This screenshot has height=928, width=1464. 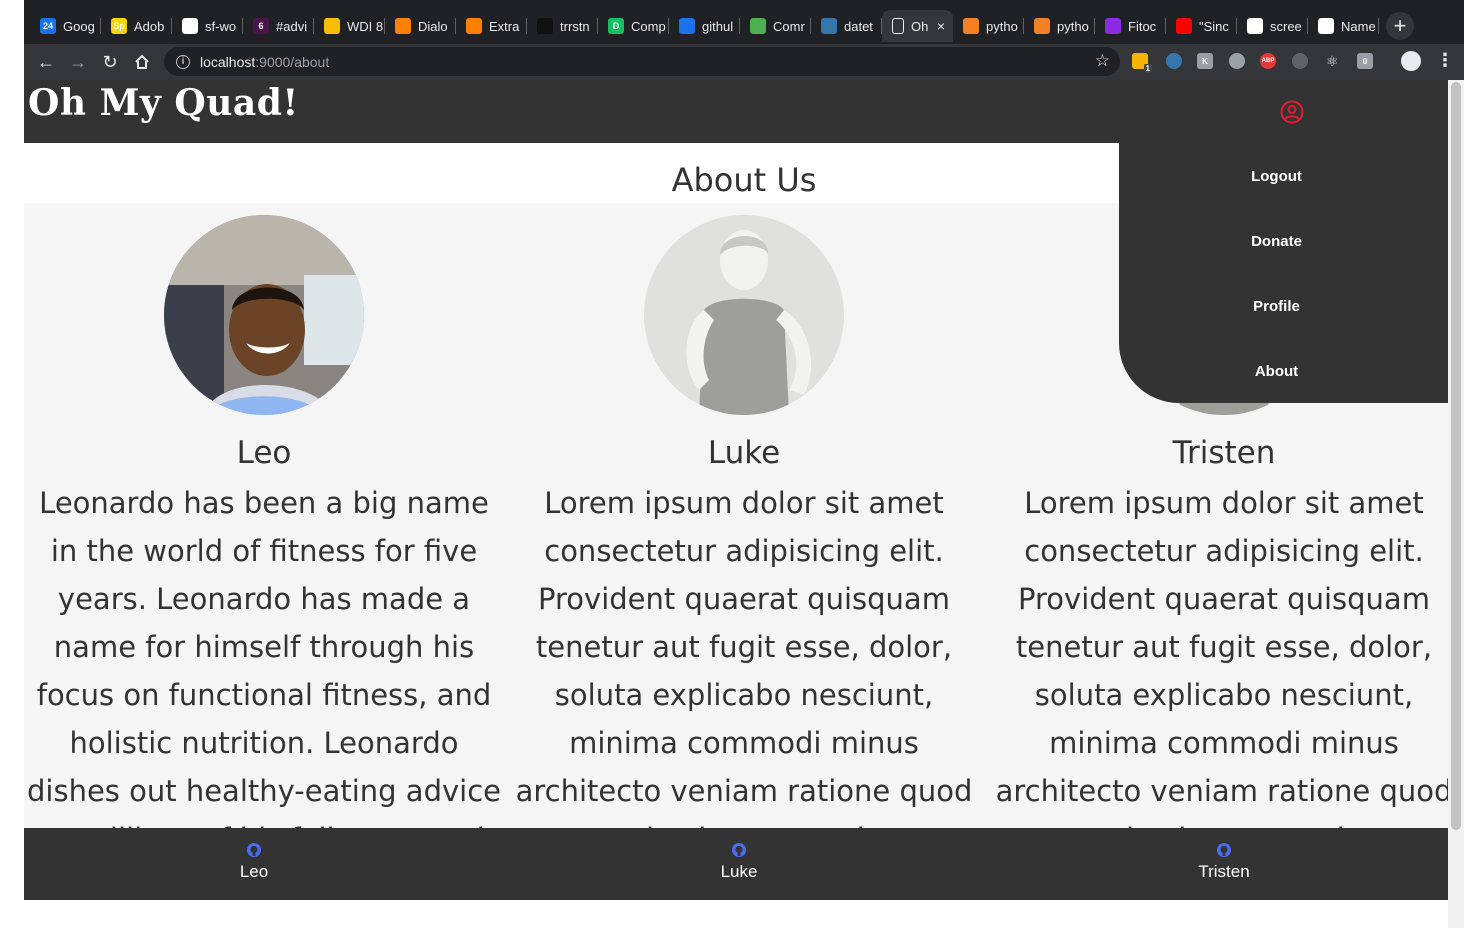 What do you see at coordinates (1283, 273) in the screenshot?
I see `user-dropdown-menu: Logout Donate Profile About` at bounding box center [1283, 273].